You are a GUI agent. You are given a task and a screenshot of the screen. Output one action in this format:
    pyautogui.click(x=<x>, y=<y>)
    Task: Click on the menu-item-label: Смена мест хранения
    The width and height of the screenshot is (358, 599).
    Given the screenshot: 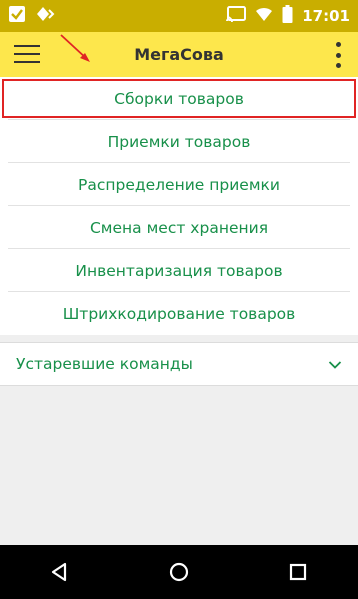 What is the action you would take?
    pyautogui.click(x=179, y=227)
    